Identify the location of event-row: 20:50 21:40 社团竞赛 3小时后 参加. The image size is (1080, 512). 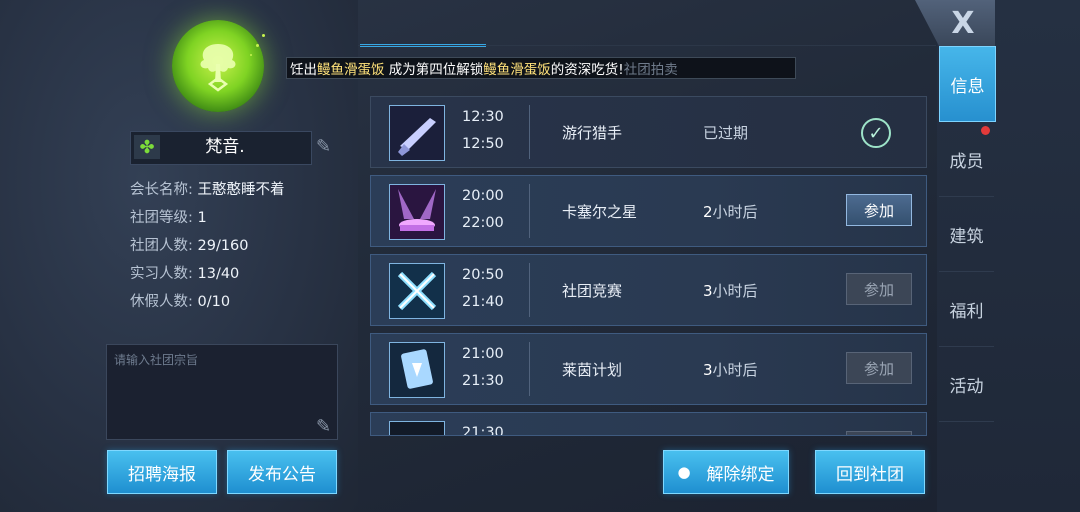
(648, 290).